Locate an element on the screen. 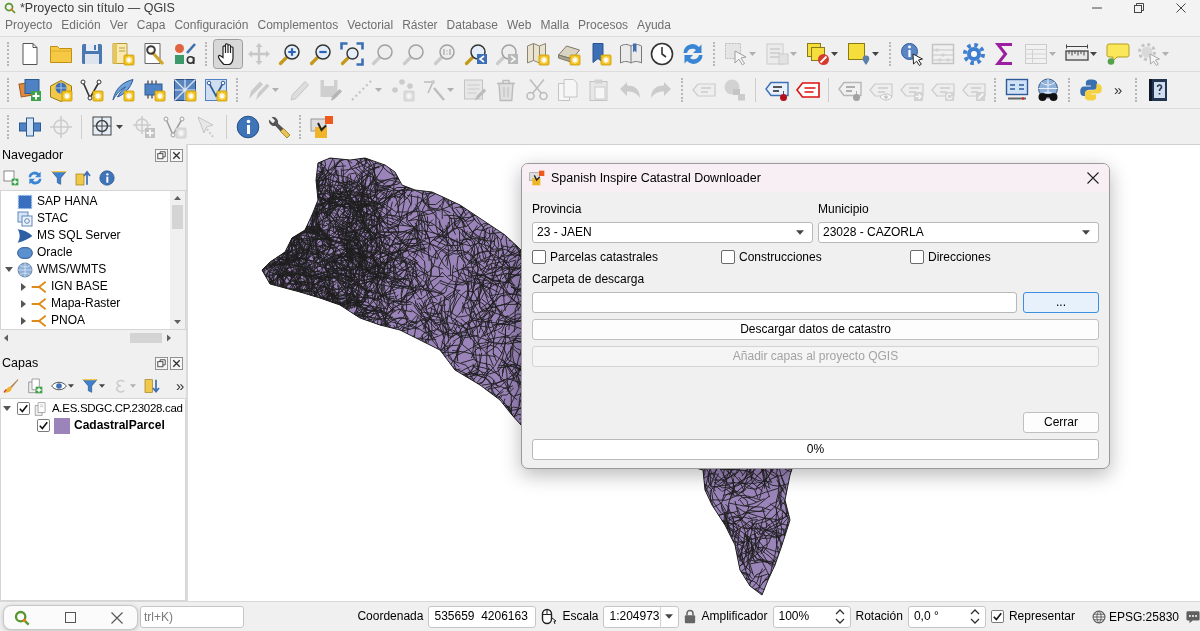 Image resolution: width=1200 pixels, height=631 pixels. clock-icon is located at coordinates (661, 54).